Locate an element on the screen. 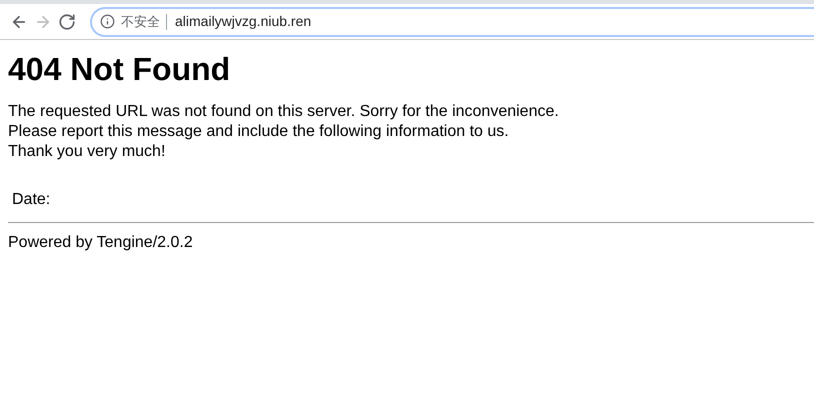 The height and width of the screenshot is (417, 814). reload-icon is located at coordinates (67, 21).